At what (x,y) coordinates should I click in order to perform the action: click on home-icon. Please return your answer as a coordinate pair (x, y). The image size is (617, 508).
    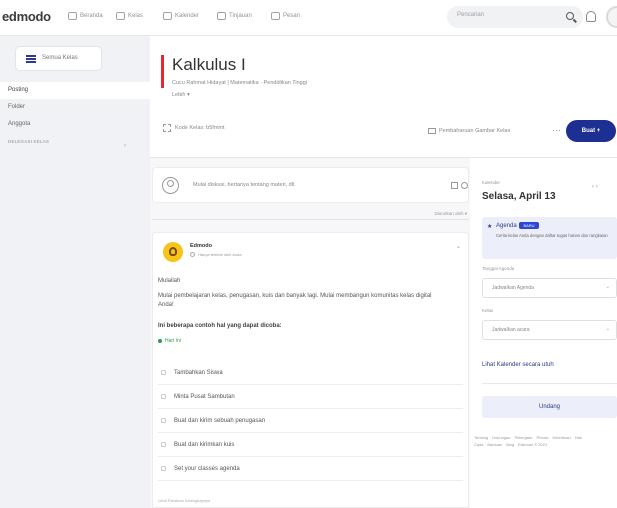
    Looking at the image, I should click on (72, 16).